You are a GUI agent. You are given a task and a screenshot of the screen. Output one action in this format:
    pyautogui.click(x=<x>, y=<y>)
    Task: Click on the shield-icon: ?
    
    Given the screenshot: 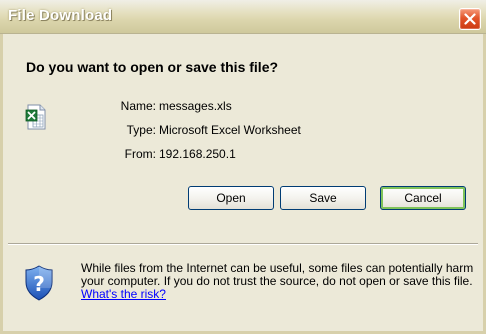 What is the action you would take?
    pyautogui.click(x=39, y=283)
    